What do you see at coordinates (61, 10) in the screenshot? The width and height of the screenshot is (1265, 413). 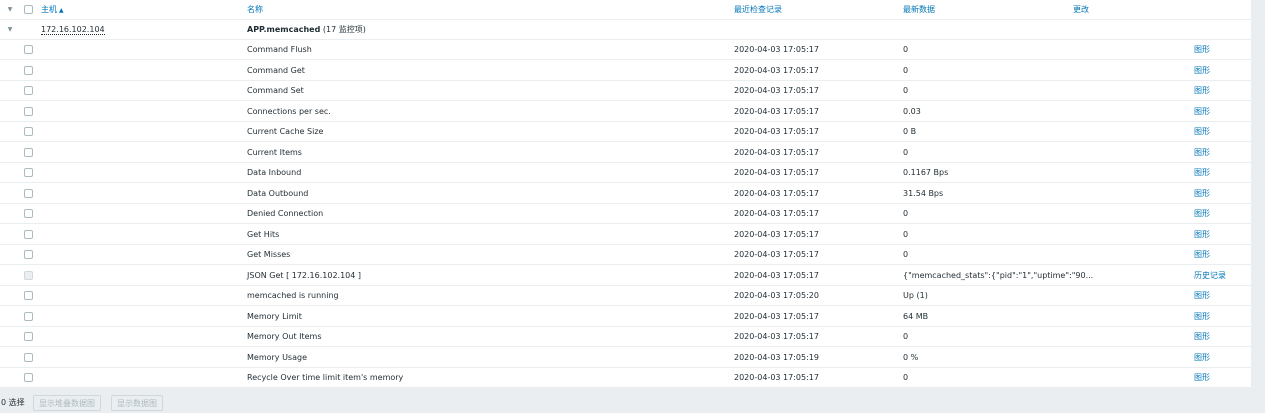 I see `sort-asc-icon: ▲` at bounding box center [61, 10].